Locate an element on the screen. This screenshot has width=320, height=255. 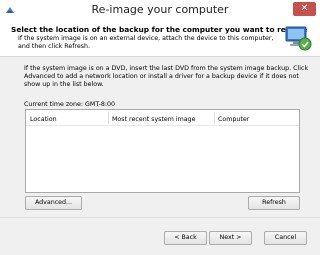
footer-divider is located at coordinates (160, 217).